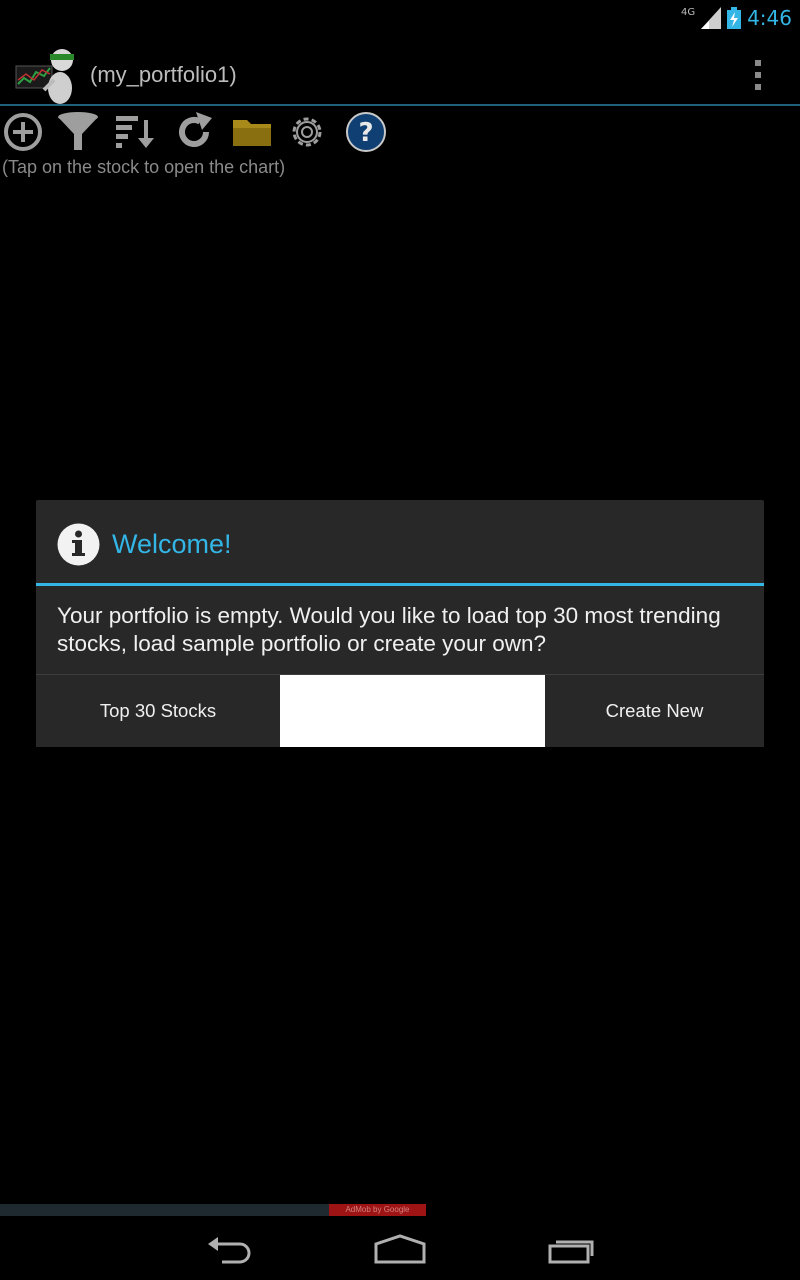 The height and width of the screenshot is (1280, 800). What do you see at coordinates (134, 132) in the screenshot?
I see `sort-icon` at bounding box center [134, 132].